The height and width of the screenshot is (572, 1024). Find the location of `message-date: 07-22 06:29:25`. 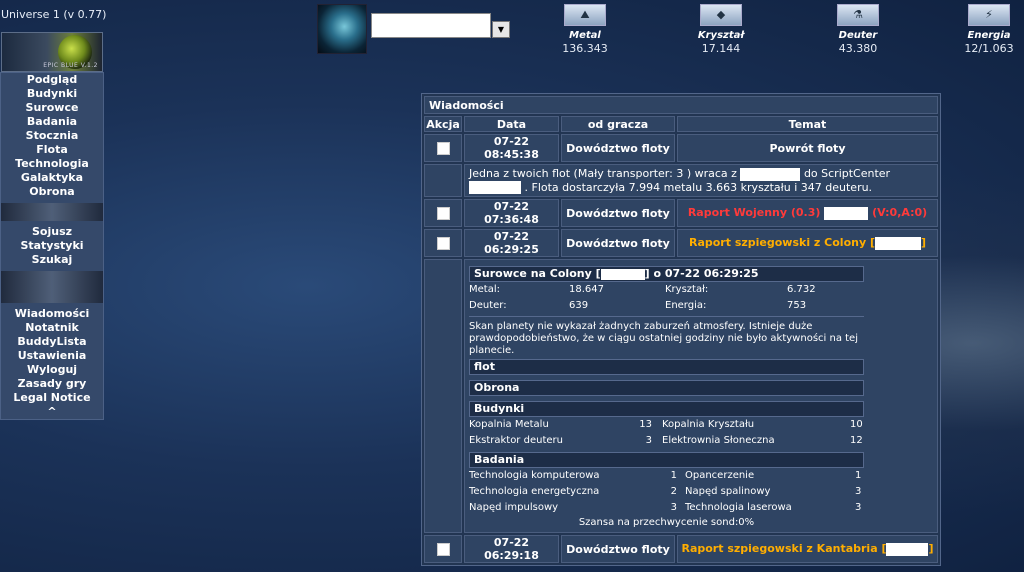

message-date: 07-22 06:29:25 is located at coordinates (511, 243).